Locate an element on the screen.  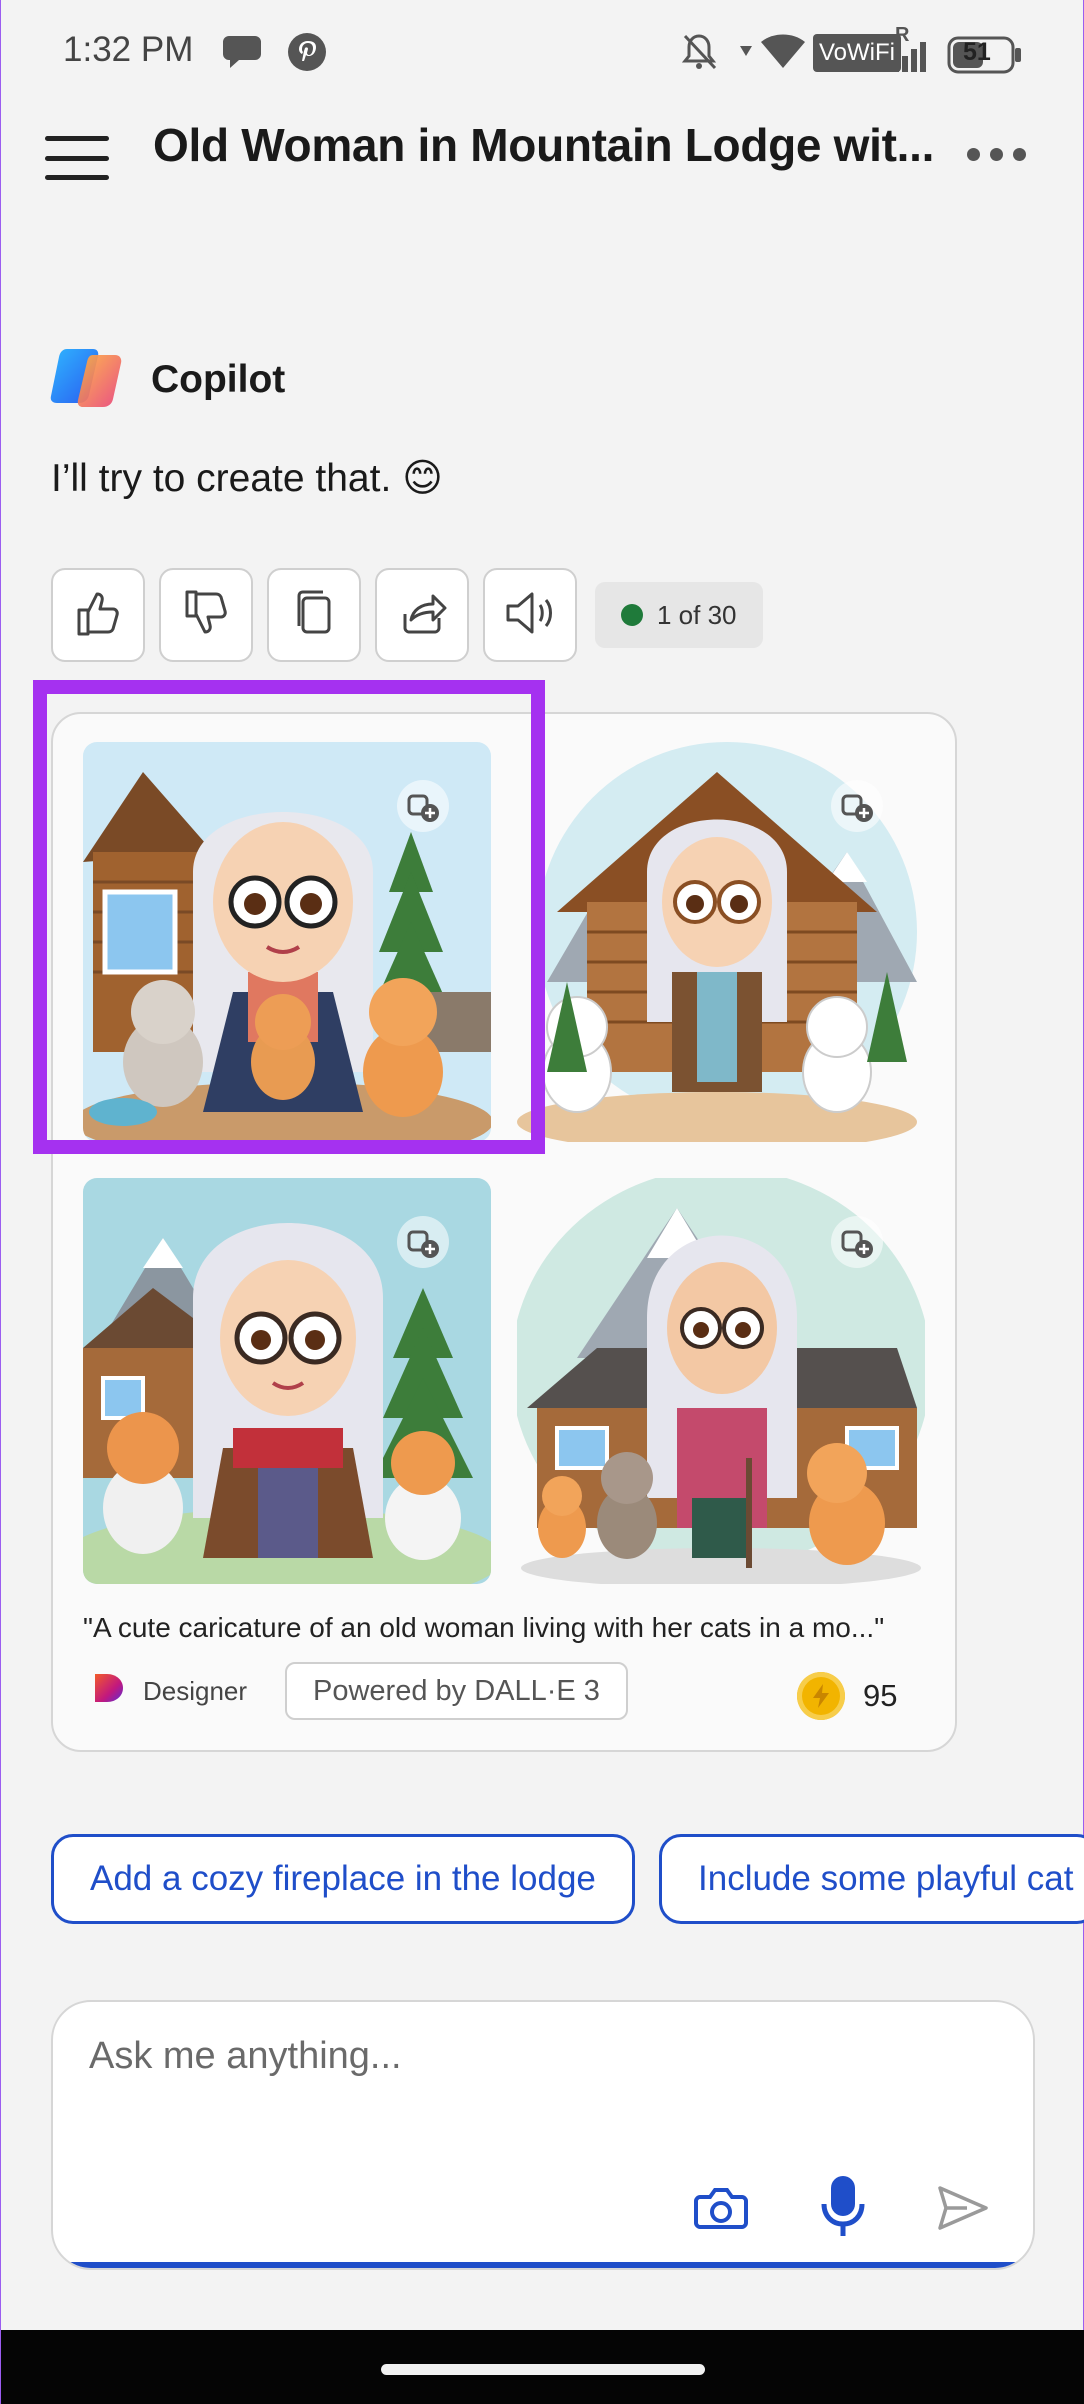
send-icon is located at coordinates (963, 2208).